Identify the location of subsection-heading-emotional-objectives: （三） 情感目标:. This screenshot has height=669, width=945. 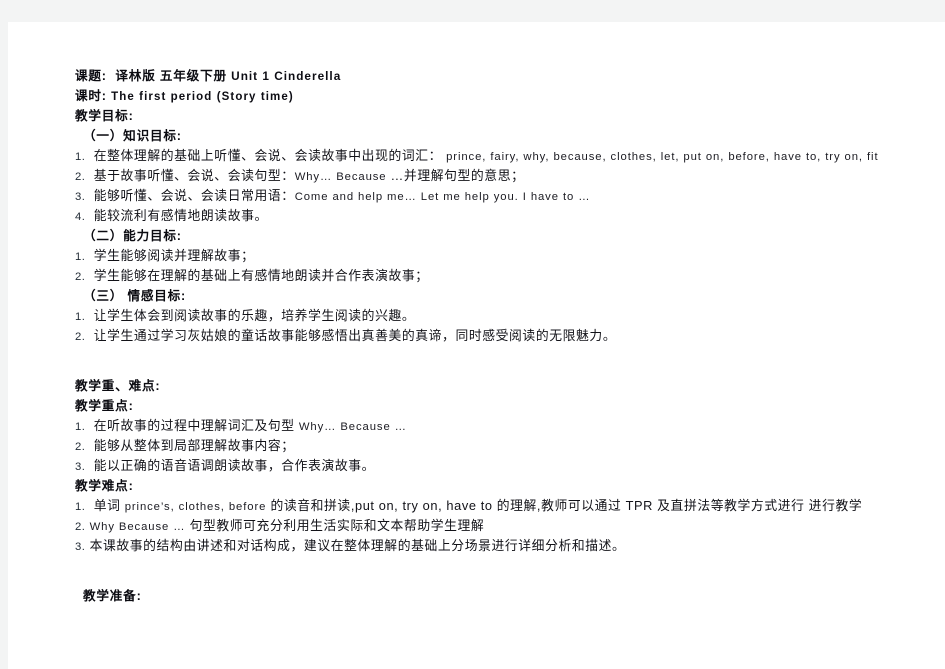
(135, 296).